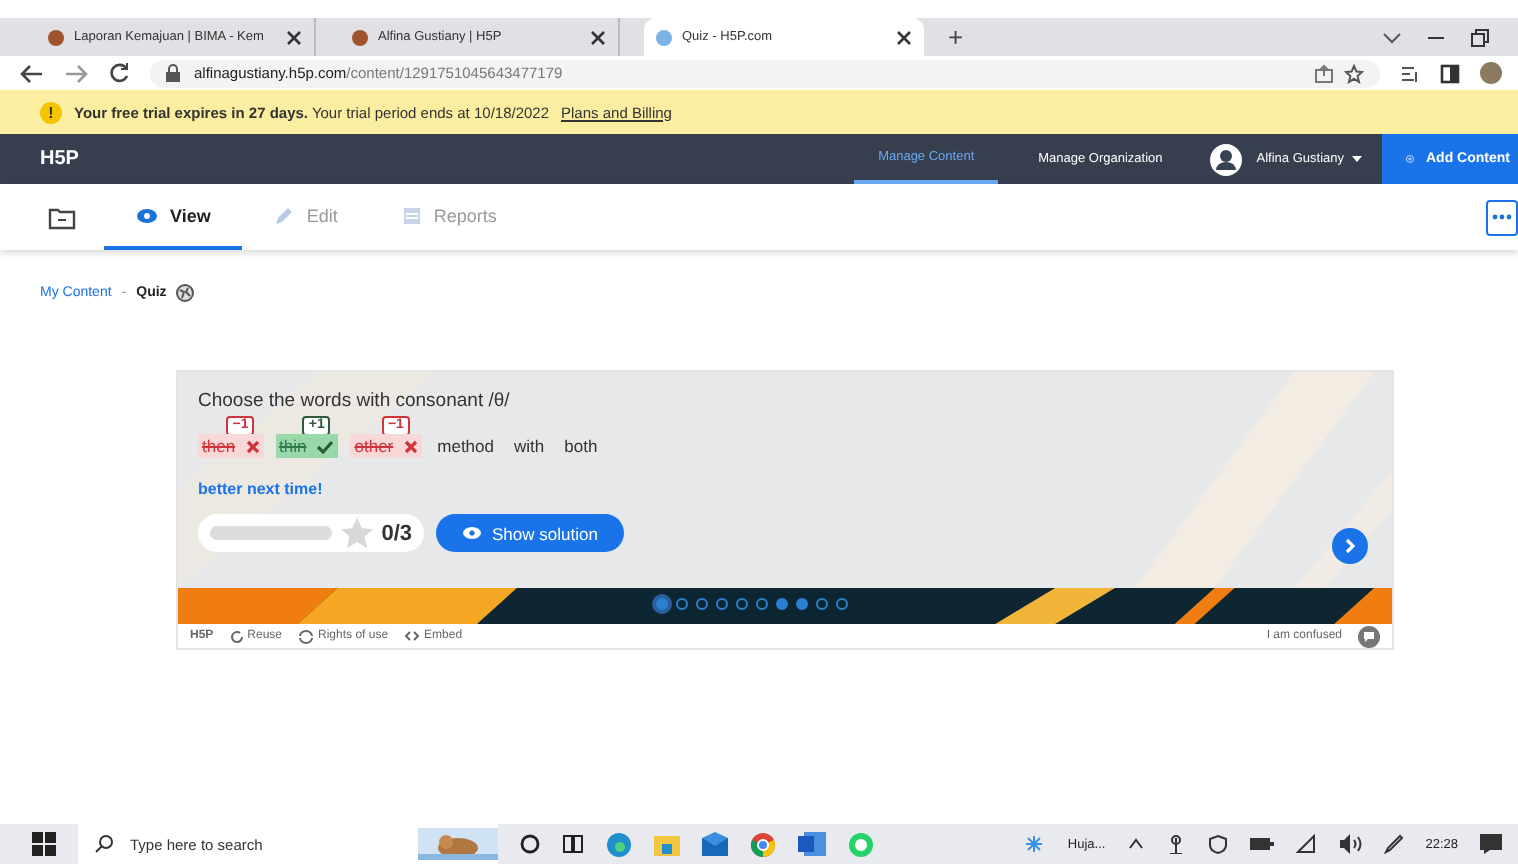  I want to click on answer-word: other, so click(386, 446).